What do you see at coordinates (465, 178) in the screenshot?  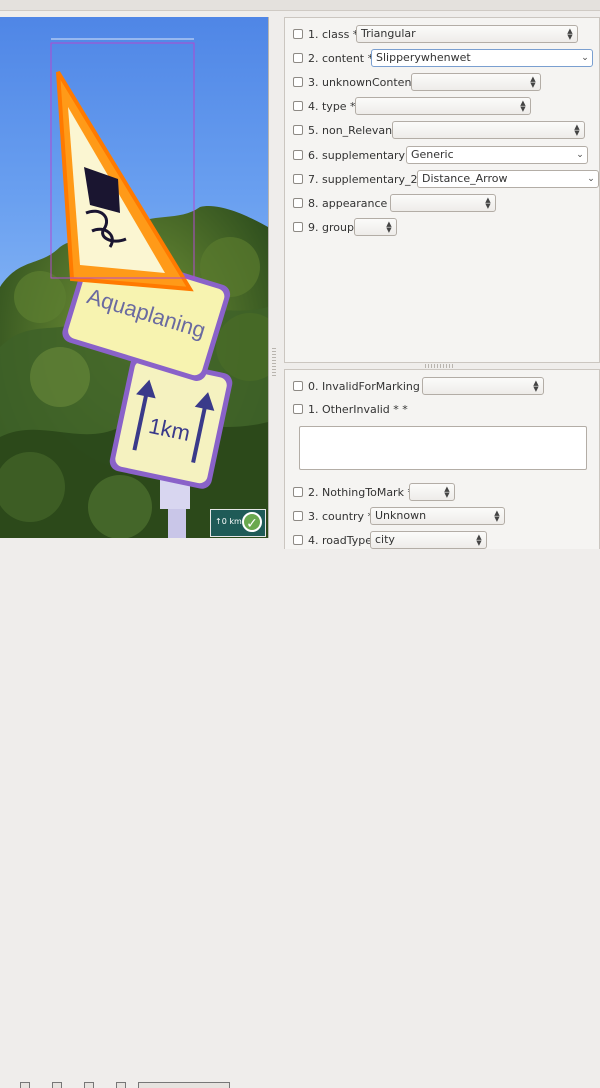 I see `supplementary2-value: Distance_Arrow` at bounding box center [465, 178].